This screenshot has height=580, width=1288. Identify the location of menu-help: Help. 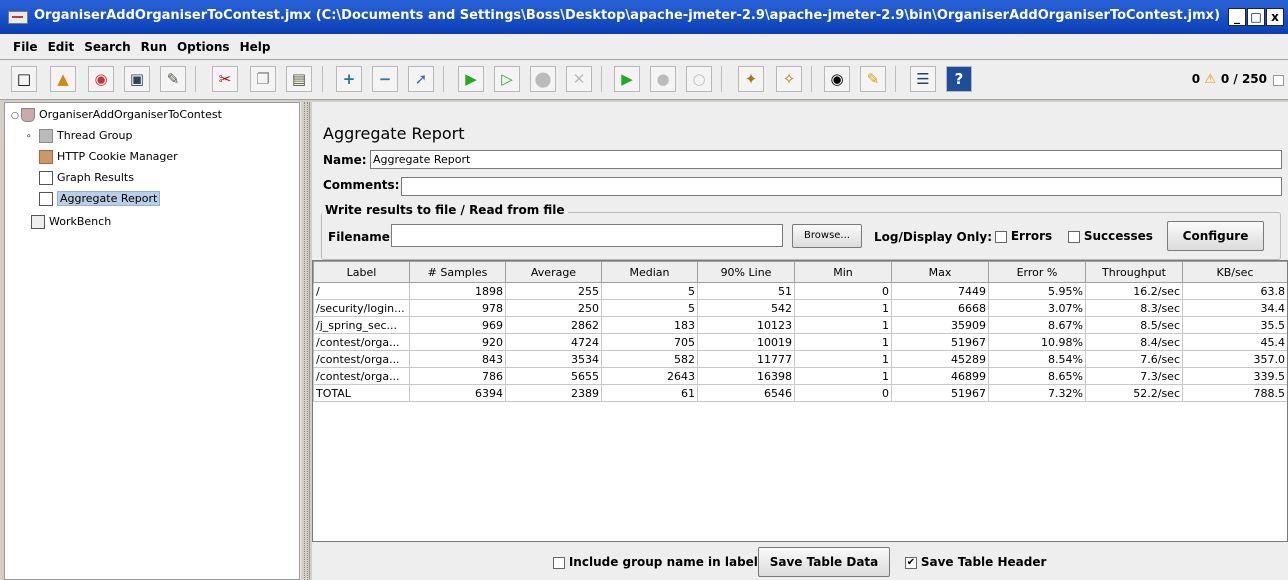
(255, 44).